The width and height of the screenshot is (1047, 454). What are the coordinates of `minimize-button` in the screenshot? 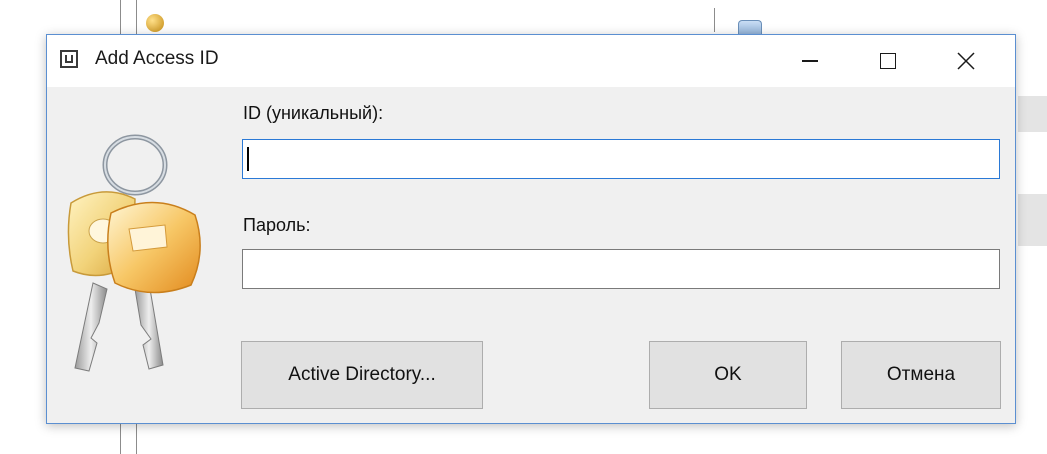 It's located at (810, 61).